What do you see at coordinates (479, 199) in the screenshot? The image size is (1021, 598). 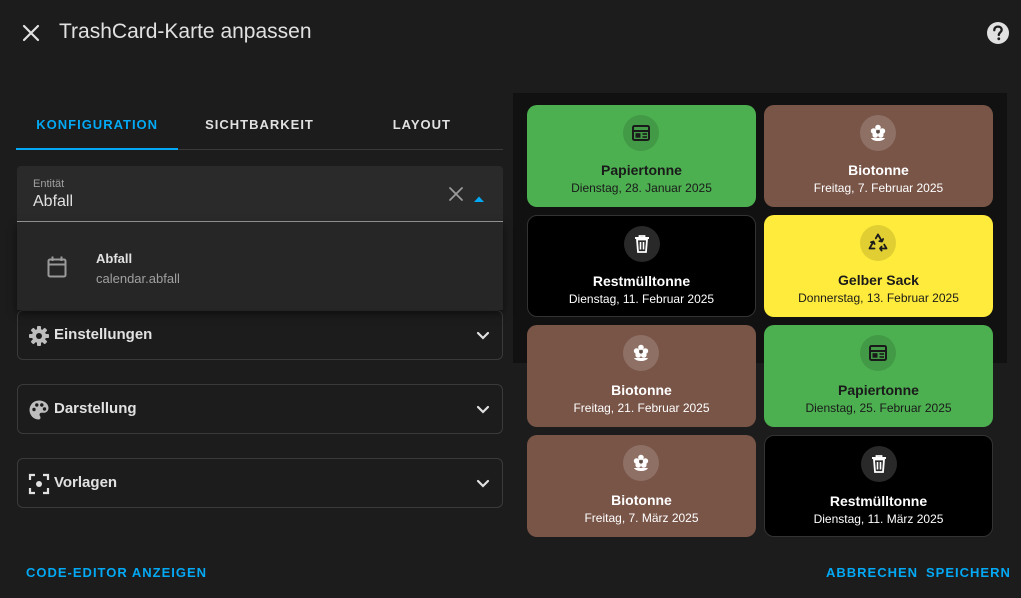 I see `menu-up-icon` at bounding box center [479, 199].